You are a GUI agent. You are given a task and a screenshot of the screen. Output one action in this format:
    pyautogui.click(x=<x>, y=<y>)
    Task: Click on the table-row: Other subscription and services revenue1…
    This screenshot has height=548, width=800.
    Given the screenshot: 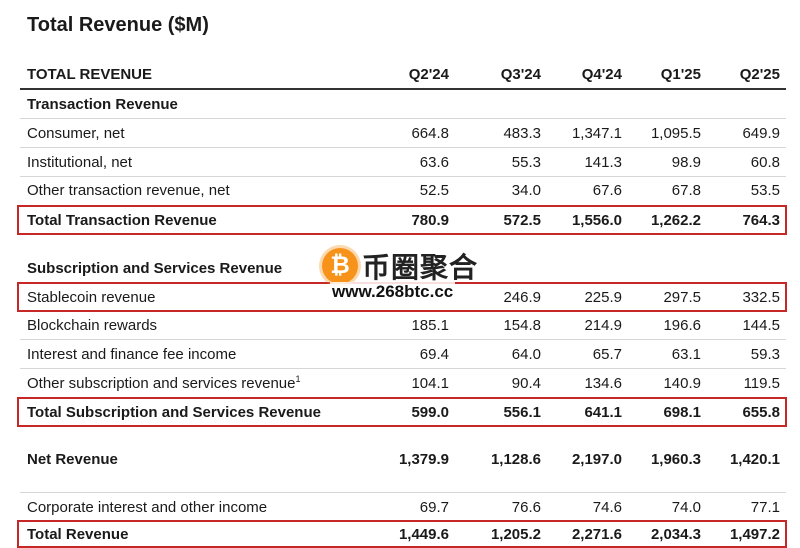 What is the action you would take?
    pyautogui.click(x=403, y=383)
    